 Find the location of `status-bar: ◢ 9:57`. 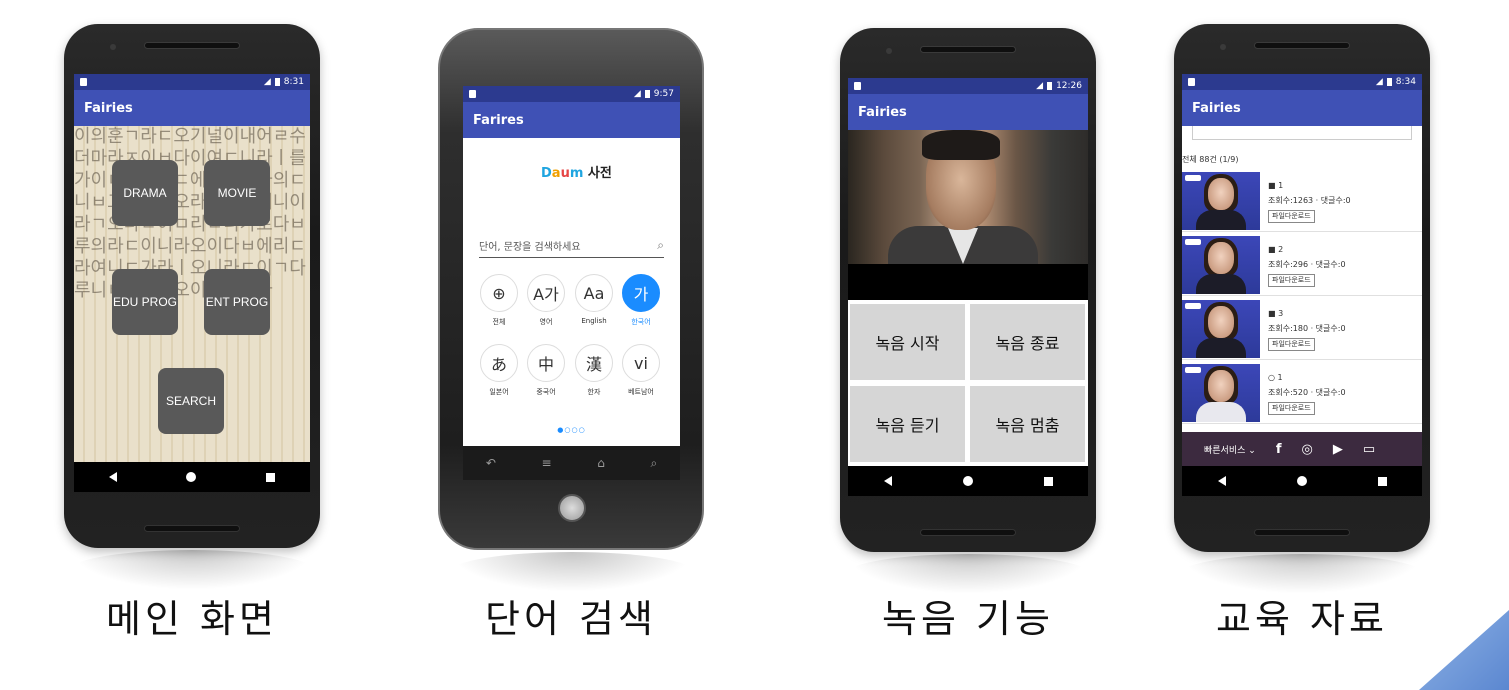

status-bar: ◢ 9:57 is located at coordinates (571, 94).